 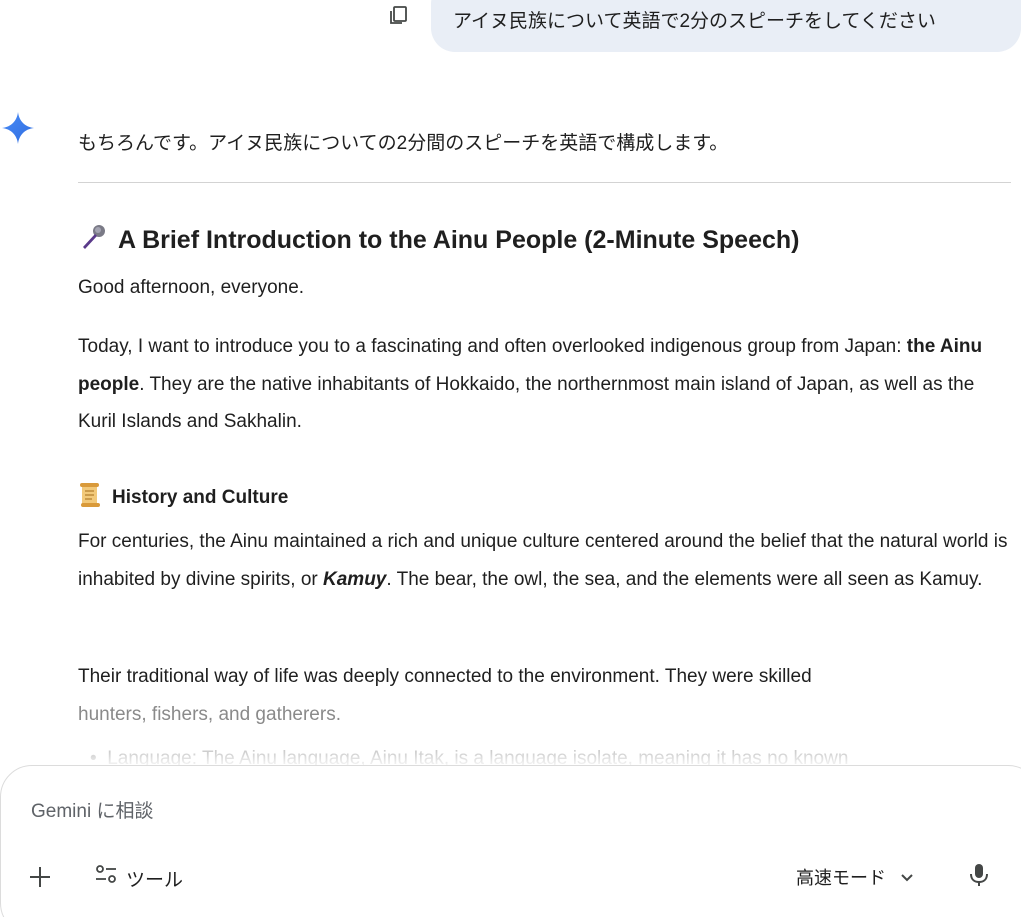 What do you see at coordinates (40, 877) in the screenshot?
I see `add-button` at bounding box center [40, 877].